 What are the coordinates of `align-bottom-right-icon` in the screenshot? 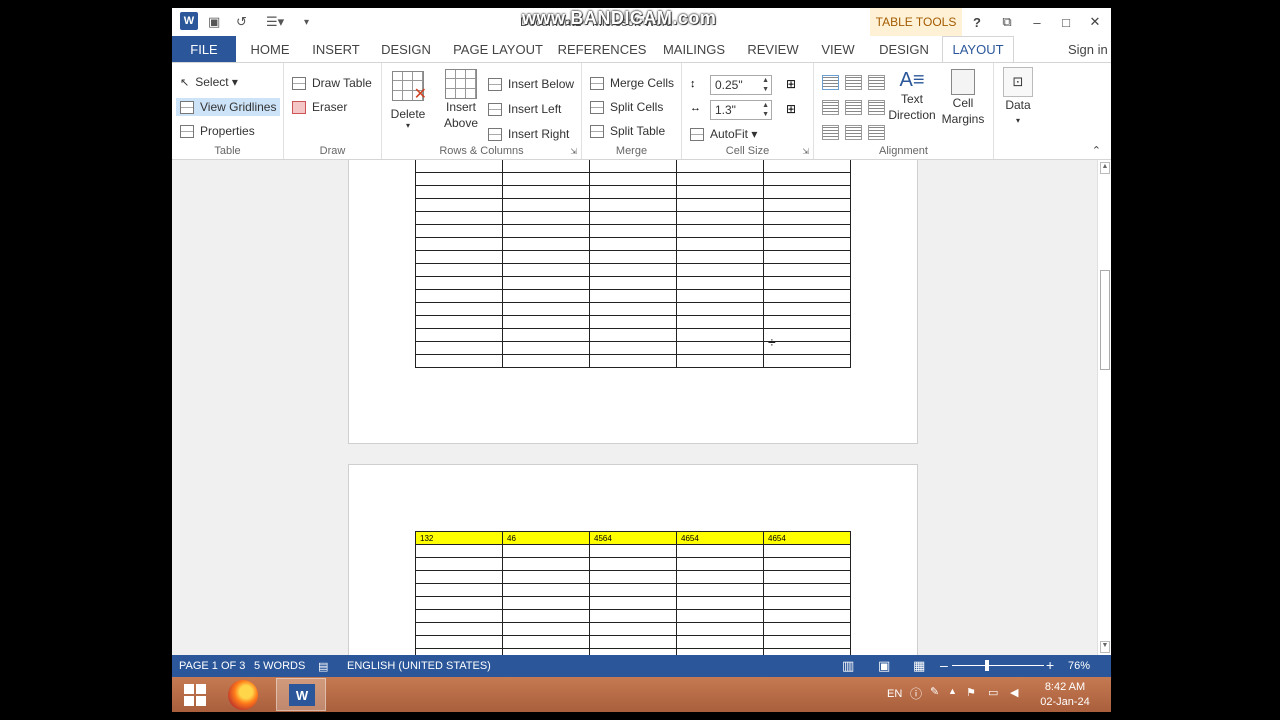 It's located at (876, 132).